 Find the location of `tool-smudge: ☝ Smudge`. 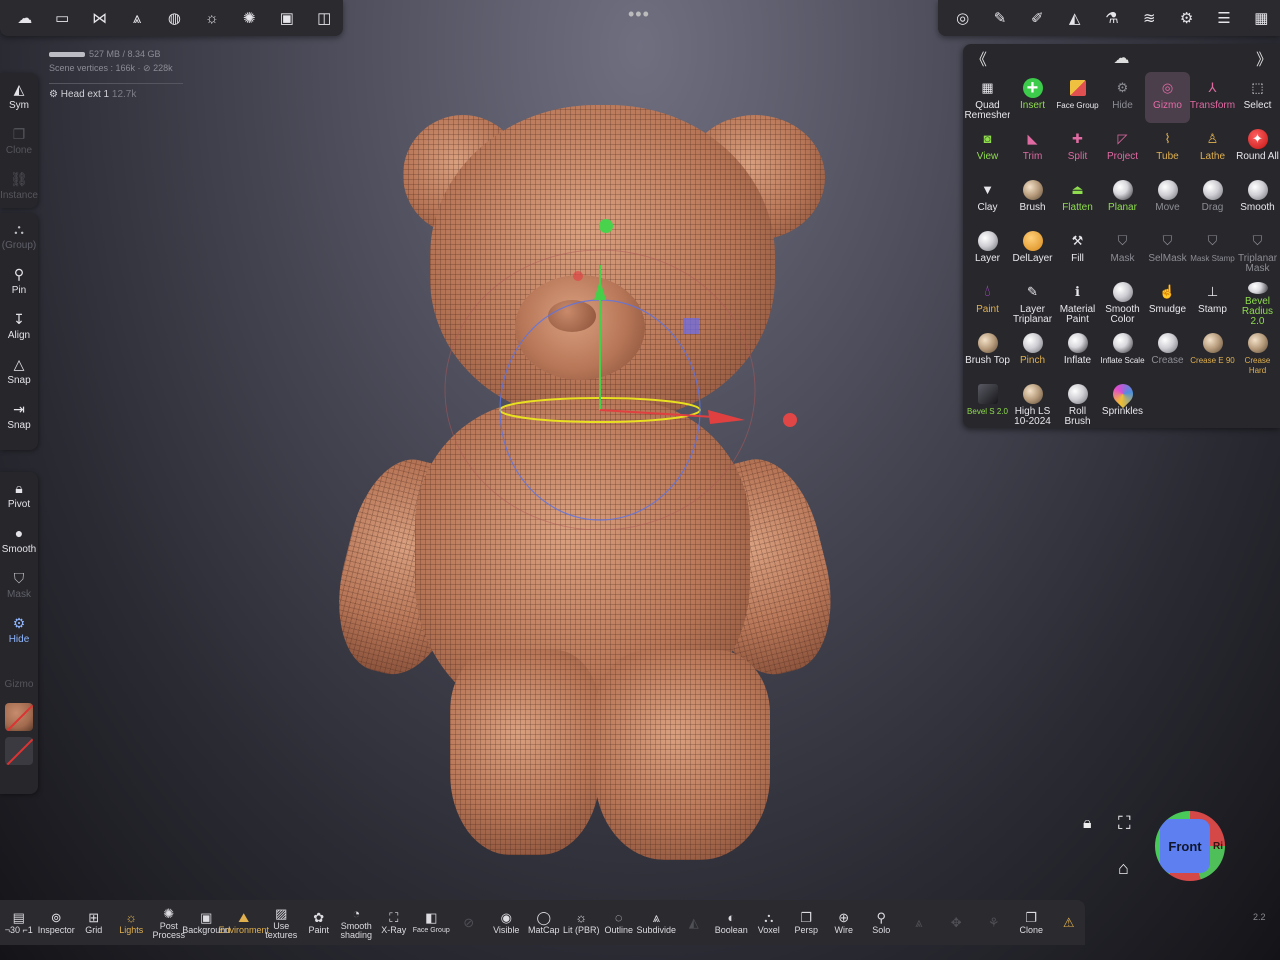

tool-smudge: ☝ Smudge is located at coordinates (1167, 301).